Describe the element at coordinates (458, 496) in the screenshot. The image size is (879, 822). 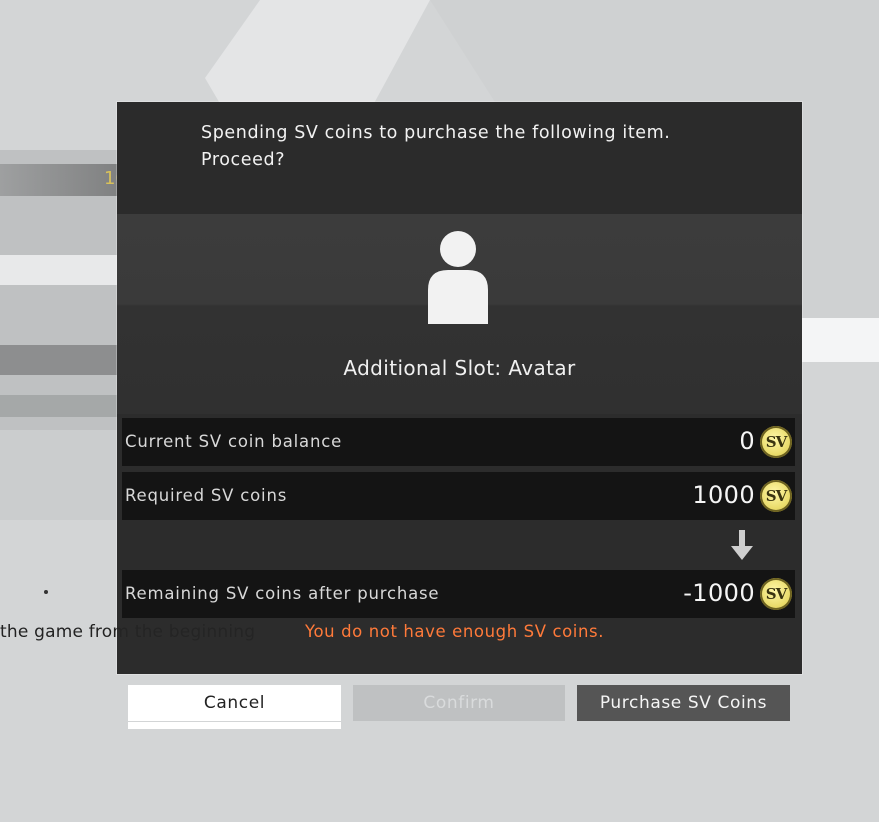
I see `required-coins-row: Required SV coins 1000 SV` at that location.